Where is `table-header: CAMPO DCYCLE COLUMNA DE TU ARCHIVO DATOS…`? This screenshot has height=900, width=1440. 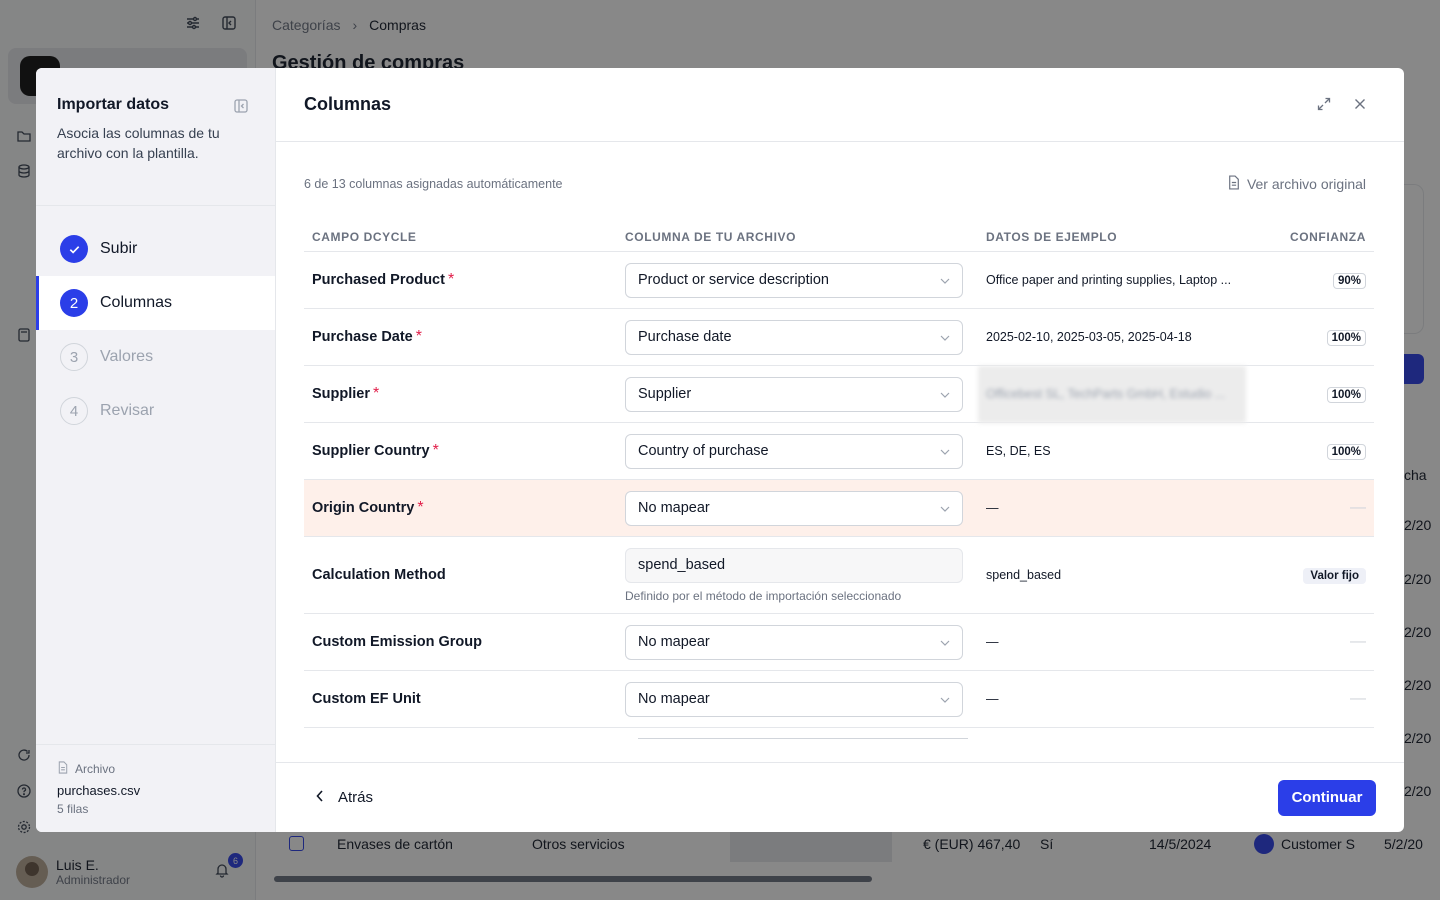 table-header: CAMPO DCYCLE COLUMNA DE TU ARCHIVO DATOS… is located at coordinates (839, 237).